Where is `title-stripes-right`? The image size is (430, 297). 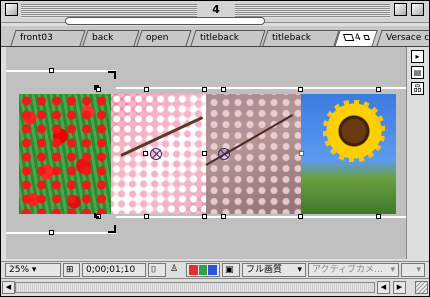
title-stripes-right is located at coordinates (312, 11).